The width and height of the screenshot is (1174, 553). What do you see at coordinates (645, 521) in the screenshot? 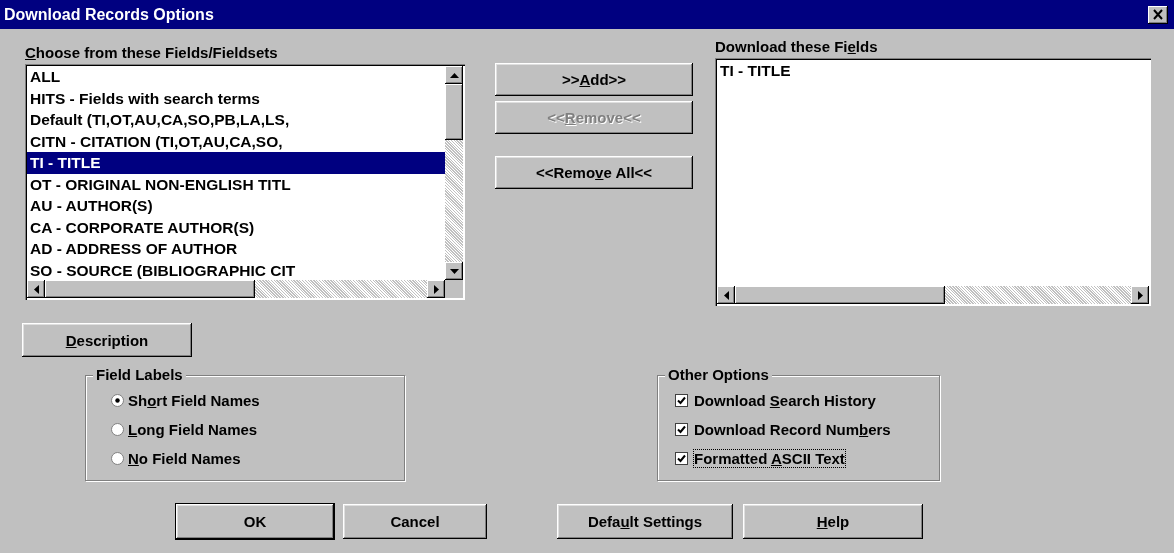
I see `dialog-button: Default Settings` at bounding box center [645, 521].